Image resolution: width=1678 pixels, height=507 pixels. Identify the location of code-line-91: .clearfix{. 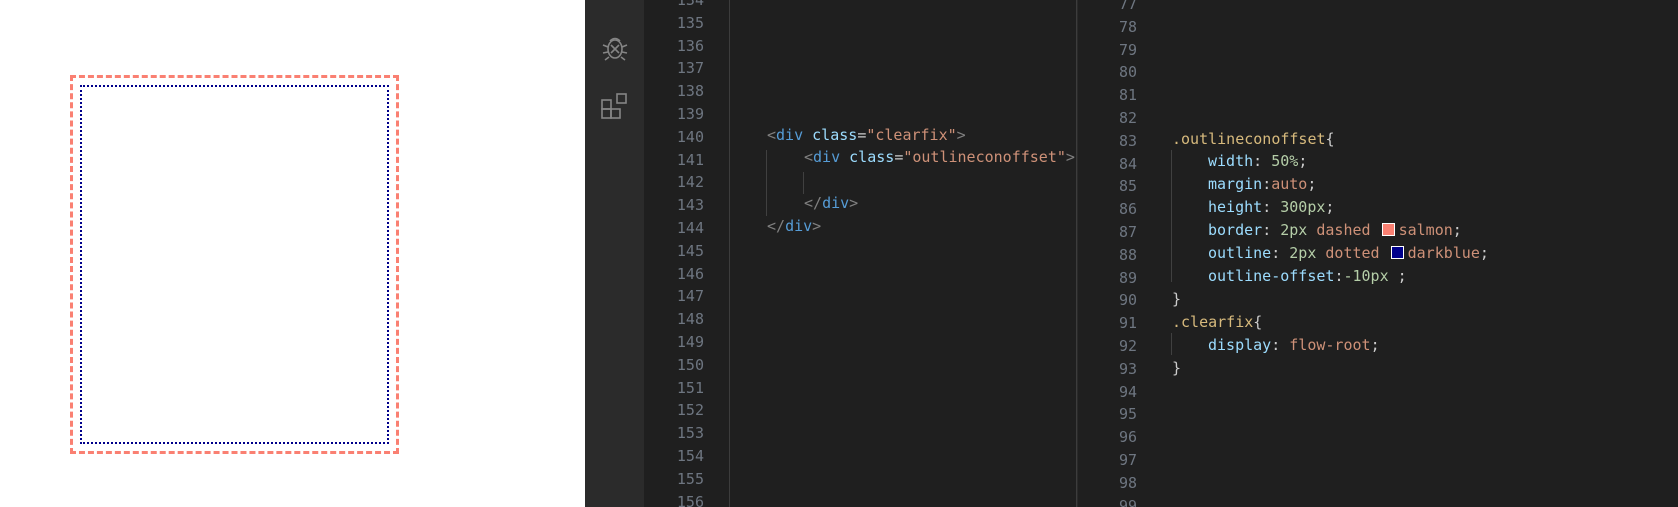
(1217, 322).